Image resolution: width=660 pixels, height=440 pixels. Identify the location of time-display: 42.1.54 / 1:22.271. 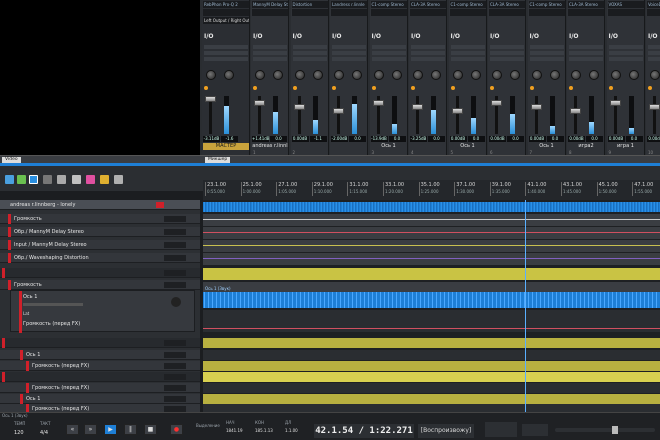
(364, 431).